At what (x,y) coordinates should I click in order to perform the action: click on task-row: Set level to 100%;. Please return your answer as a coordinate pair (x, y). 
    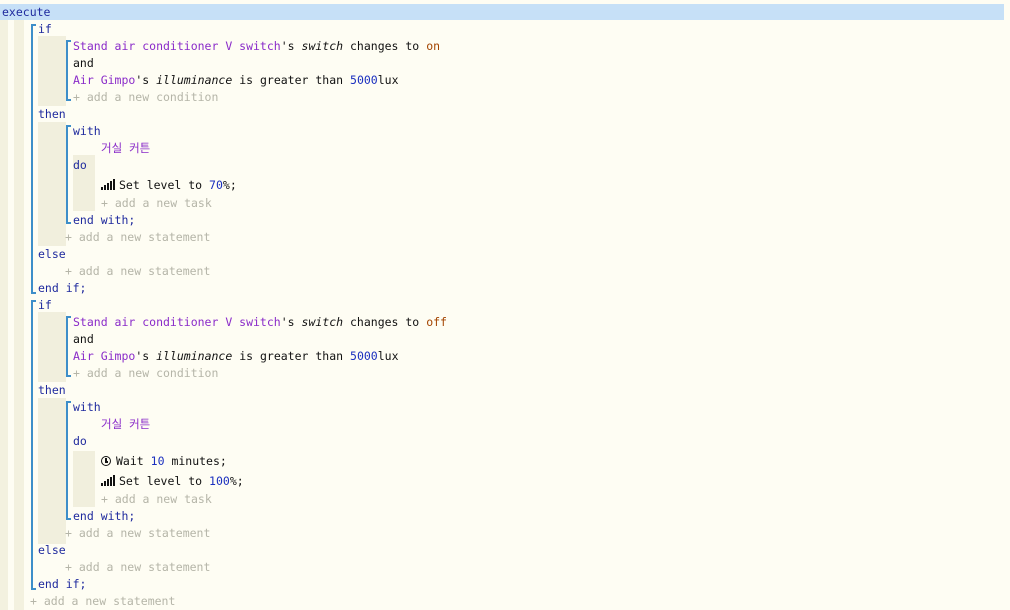
    Looking at the image, I should click on (172, 481).